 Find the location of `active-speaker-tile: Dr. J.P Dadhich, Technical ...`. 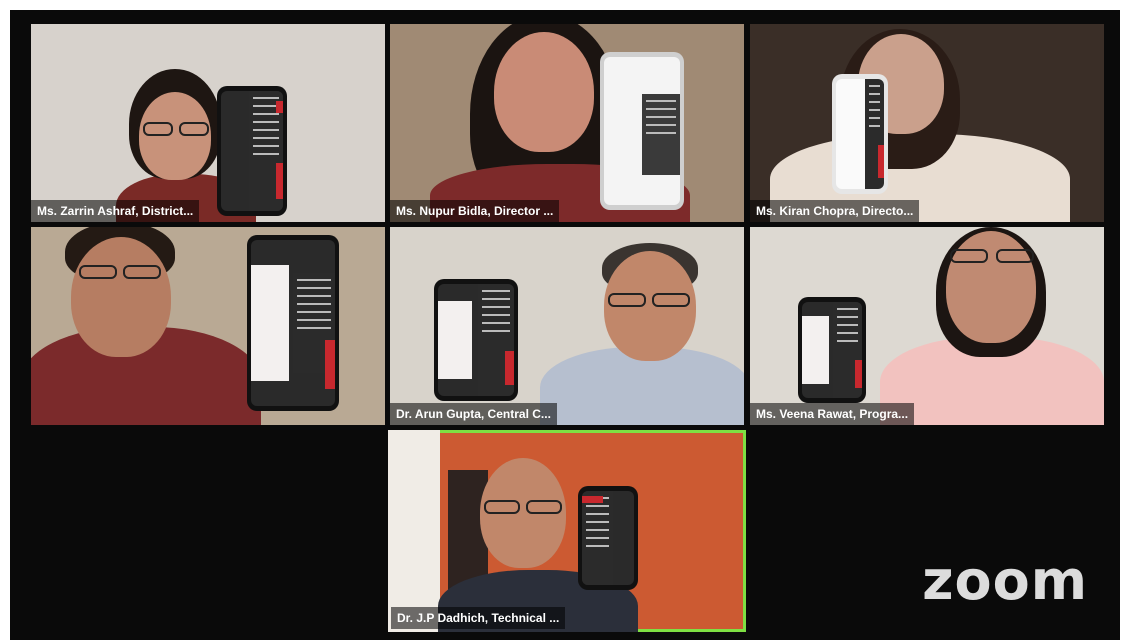

active-speaker-tile: Dr. J.P Dadhich, Technical ... is located at coordinates (567, 531).